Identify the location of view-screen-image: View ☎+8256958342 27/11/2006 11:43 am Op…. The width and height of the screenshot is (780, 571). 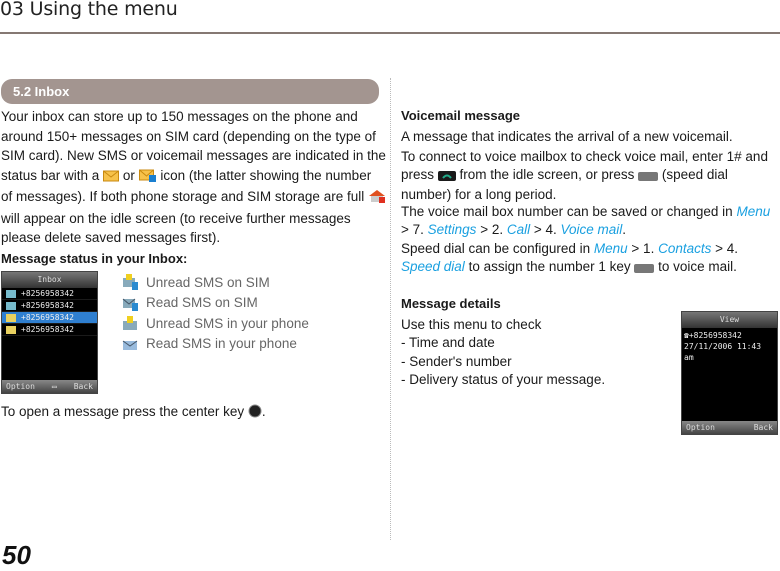
(729, 373).